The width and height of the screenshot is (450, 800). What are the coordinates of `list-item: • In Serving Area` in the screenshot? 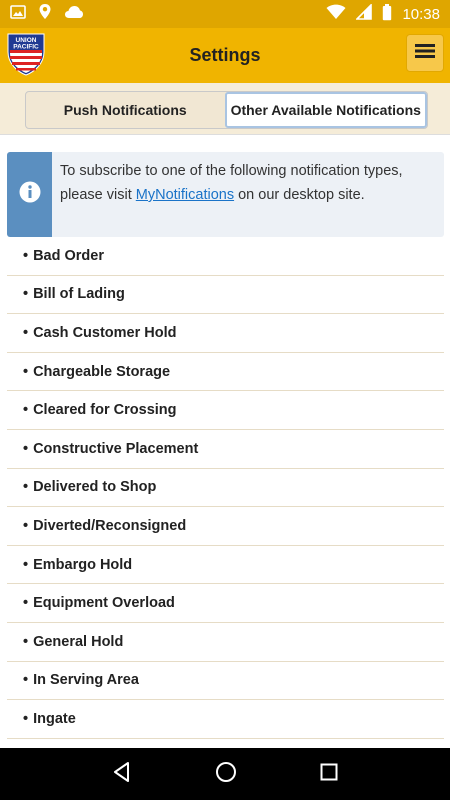 It's located at (225, 681).